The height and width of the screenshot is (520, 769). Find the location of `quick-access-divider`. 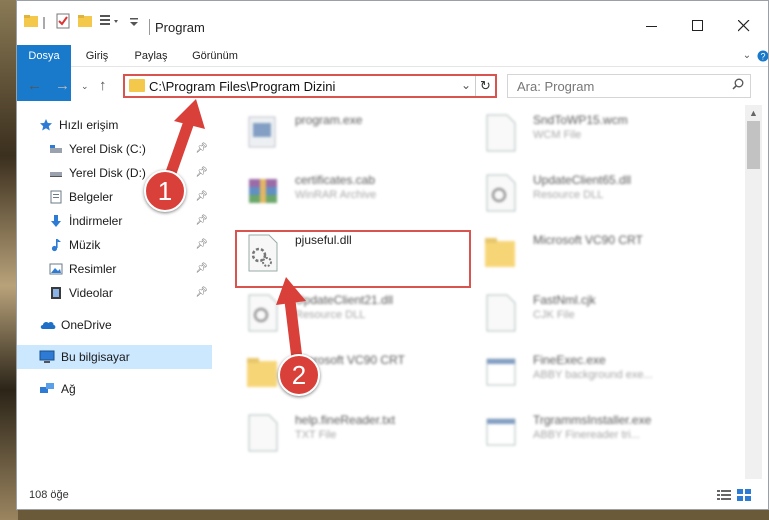

quick-access-divider is located at coordinates (44, 23).